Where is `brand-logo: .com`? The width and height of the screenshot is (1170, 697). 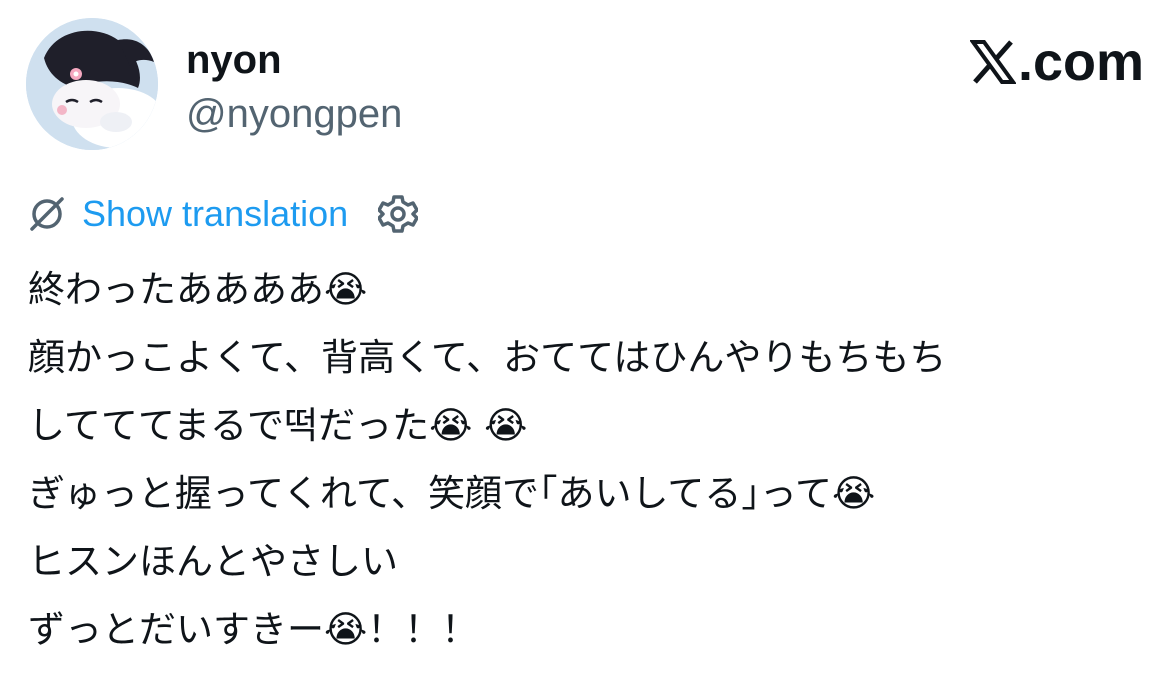
brand-logo: .com is located at coordinates (1056, 62).